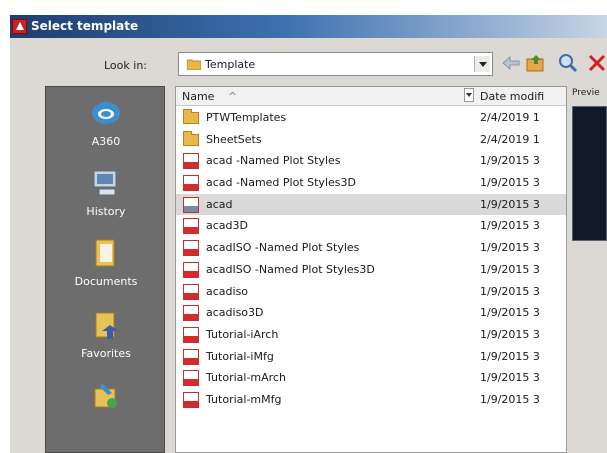  What do you see at coordinates (106, 417) in the screenshot?
I see `place-ftp` at bounding box center [106, 417].